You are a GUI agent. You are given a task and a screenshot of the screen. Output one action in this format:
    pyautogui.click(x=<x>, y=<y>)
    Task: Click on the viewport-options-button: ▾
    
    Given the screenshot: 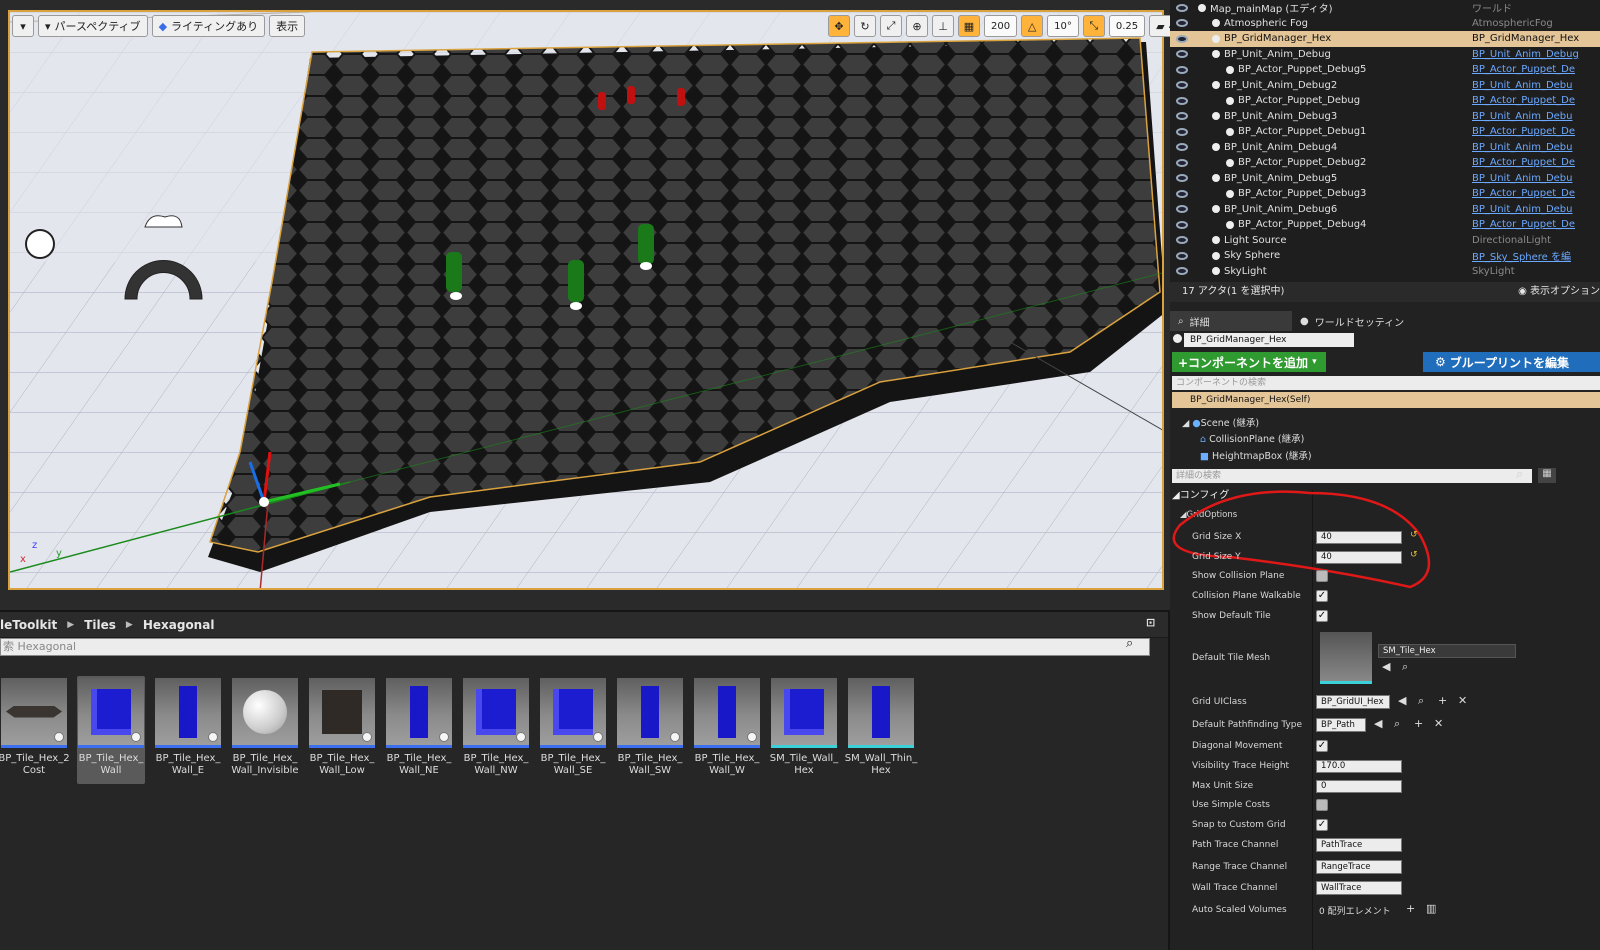 What is the action you would take?
    pyautogui.click(x=23, y=26)
    